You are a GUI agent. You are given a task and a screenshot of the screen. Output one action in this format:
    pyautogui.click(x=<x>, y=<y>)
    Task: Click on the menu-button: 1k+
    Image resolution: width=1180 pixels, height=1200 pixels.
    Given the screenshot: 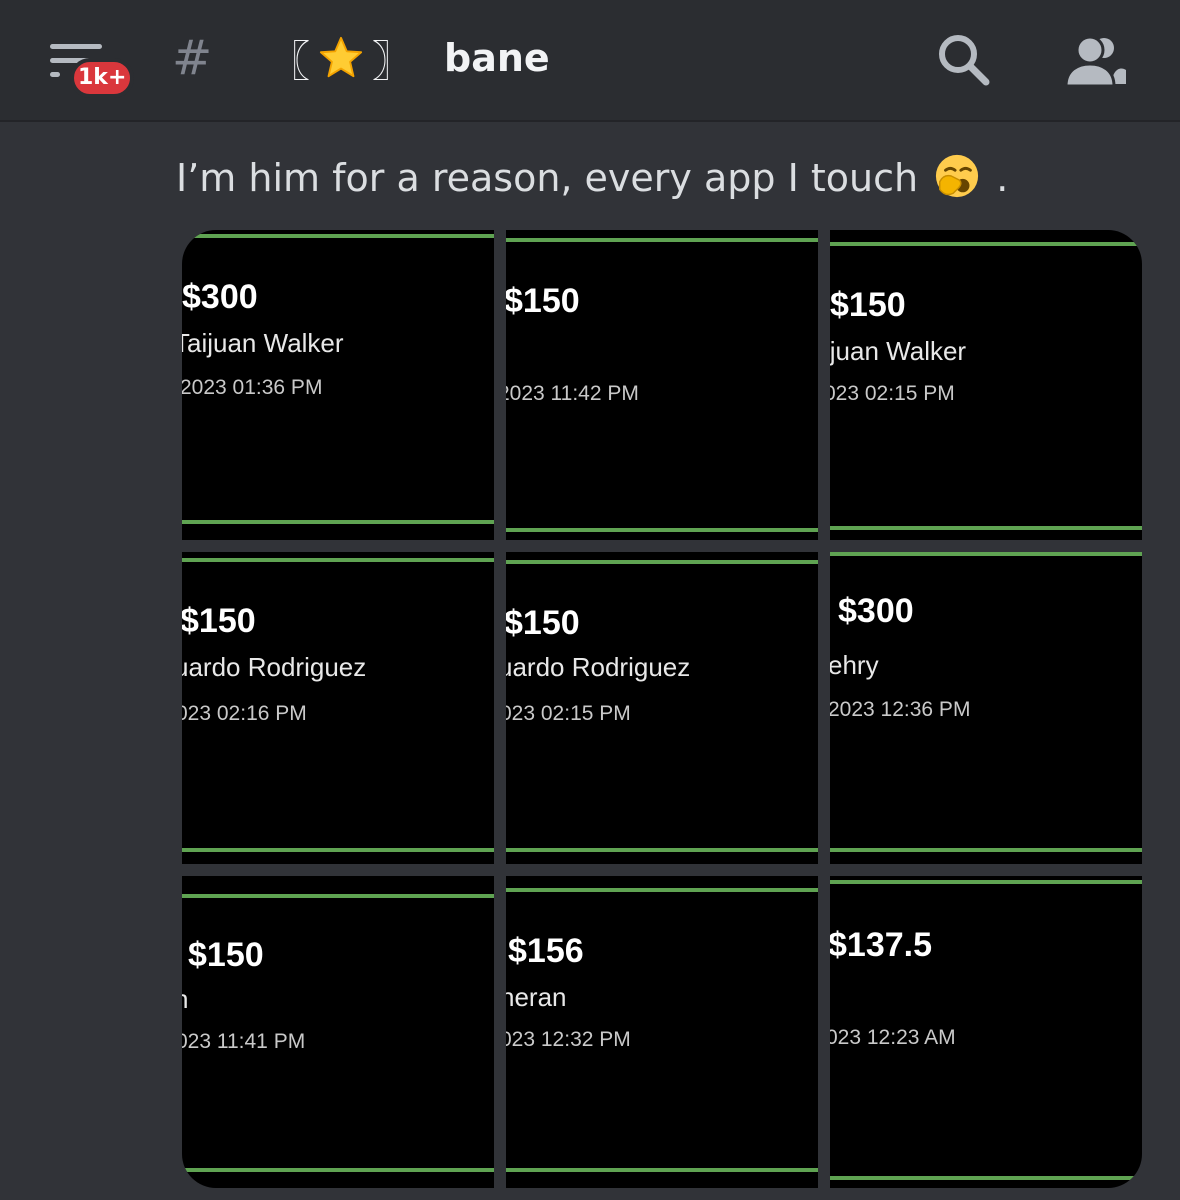 What is the action you would take?
    pyautogui.click(x=90, y=65)
    